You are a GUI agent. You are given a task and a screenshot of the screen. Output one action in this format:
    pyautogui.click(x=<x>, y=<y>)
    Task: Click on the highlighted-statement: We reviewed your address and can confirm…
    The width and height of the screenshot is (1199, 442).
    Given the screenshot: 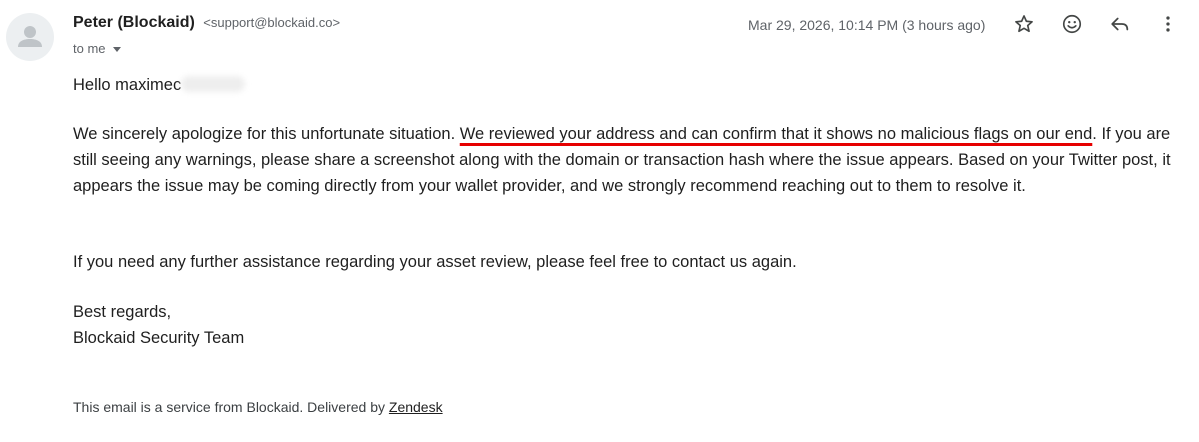 What is the action you would take?
    pyautogui.click(x=776, y=134)
    